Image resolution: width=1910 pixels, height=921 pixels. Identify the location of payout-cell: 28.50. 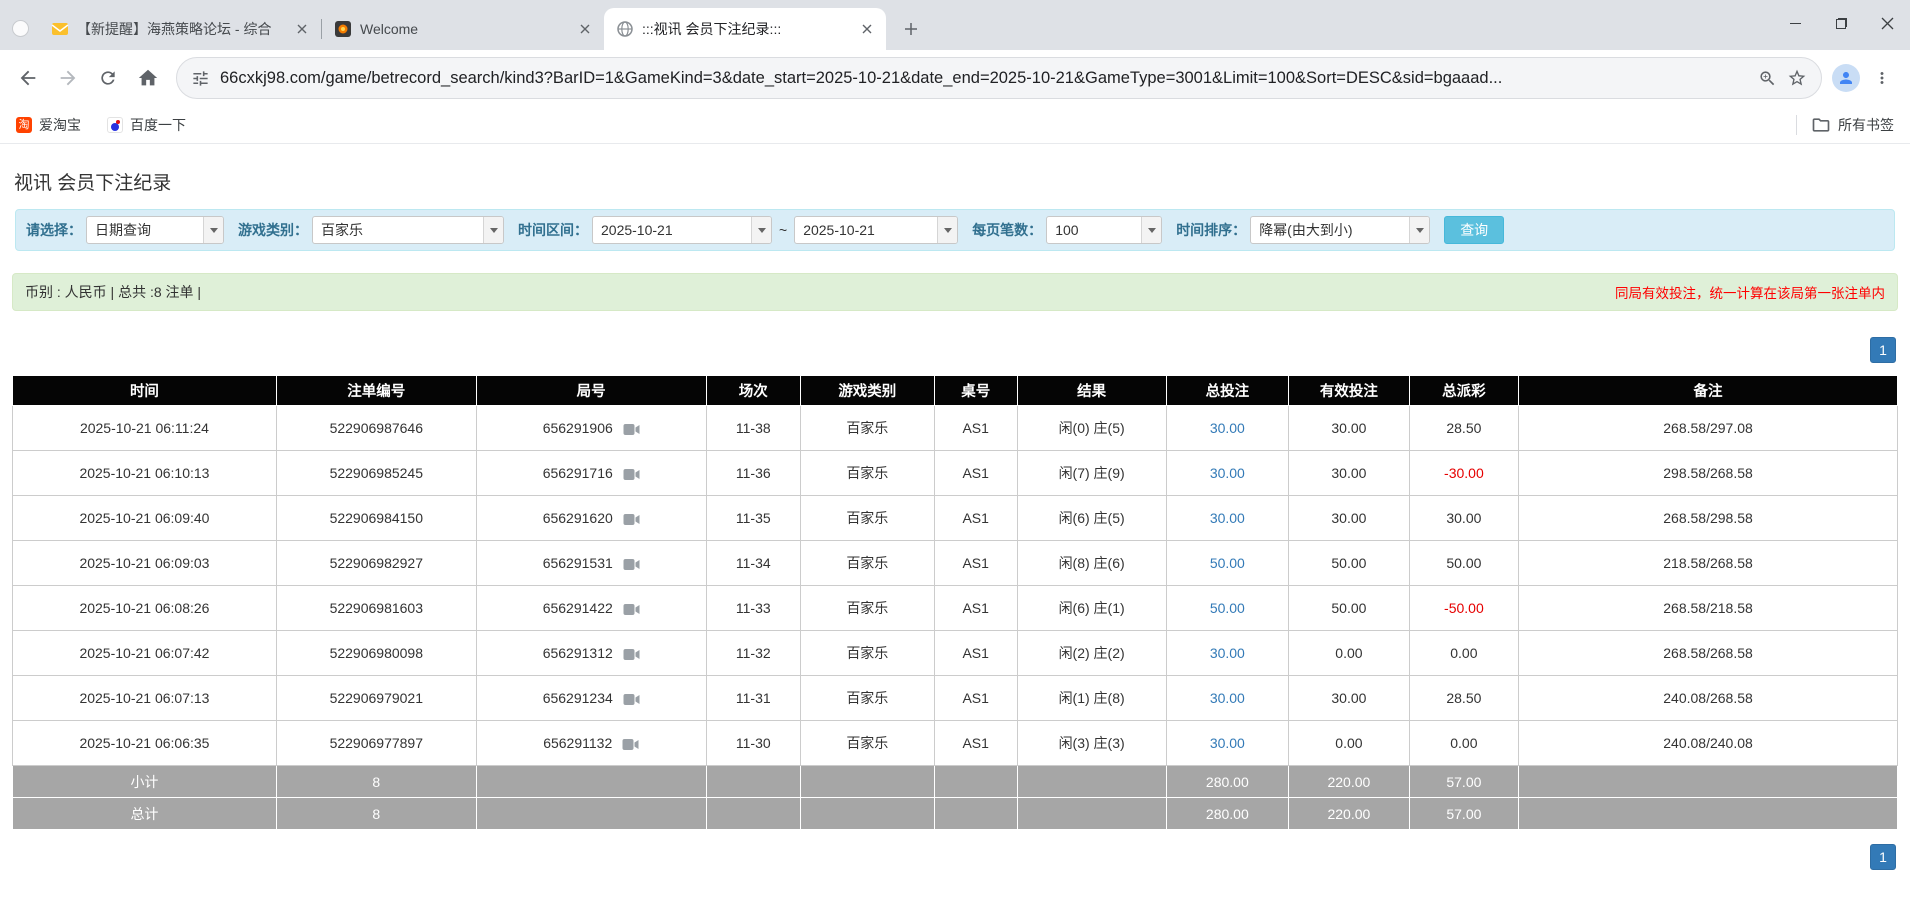
(1464, 698).